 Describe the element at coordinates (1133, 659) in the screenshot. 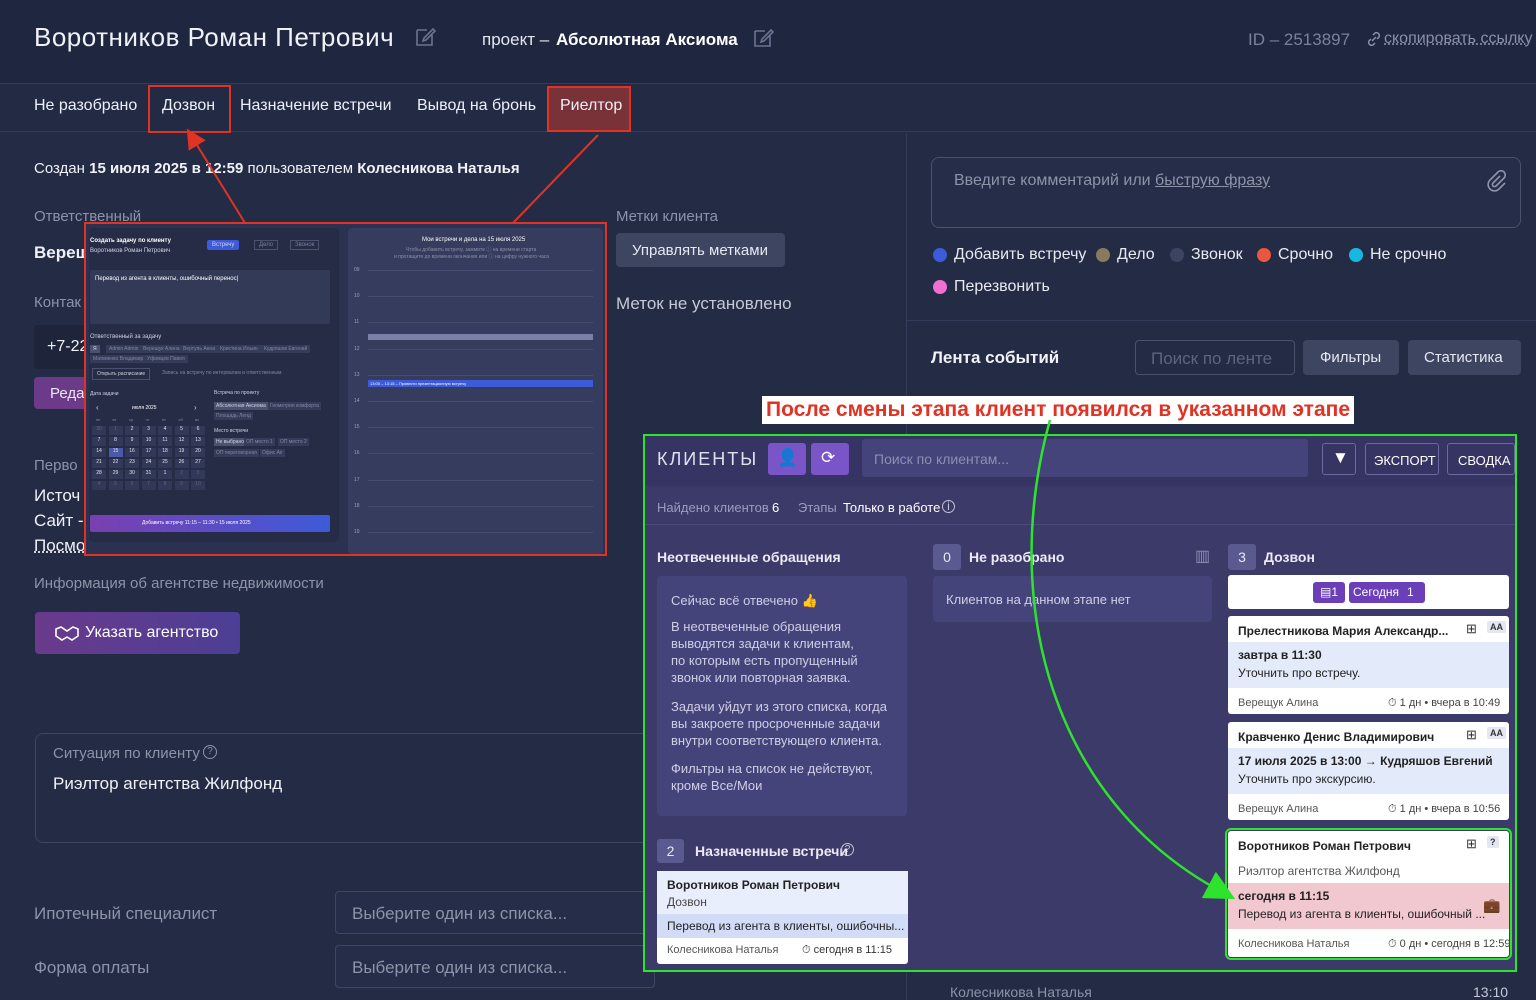

I see `green-arrow` at that location.